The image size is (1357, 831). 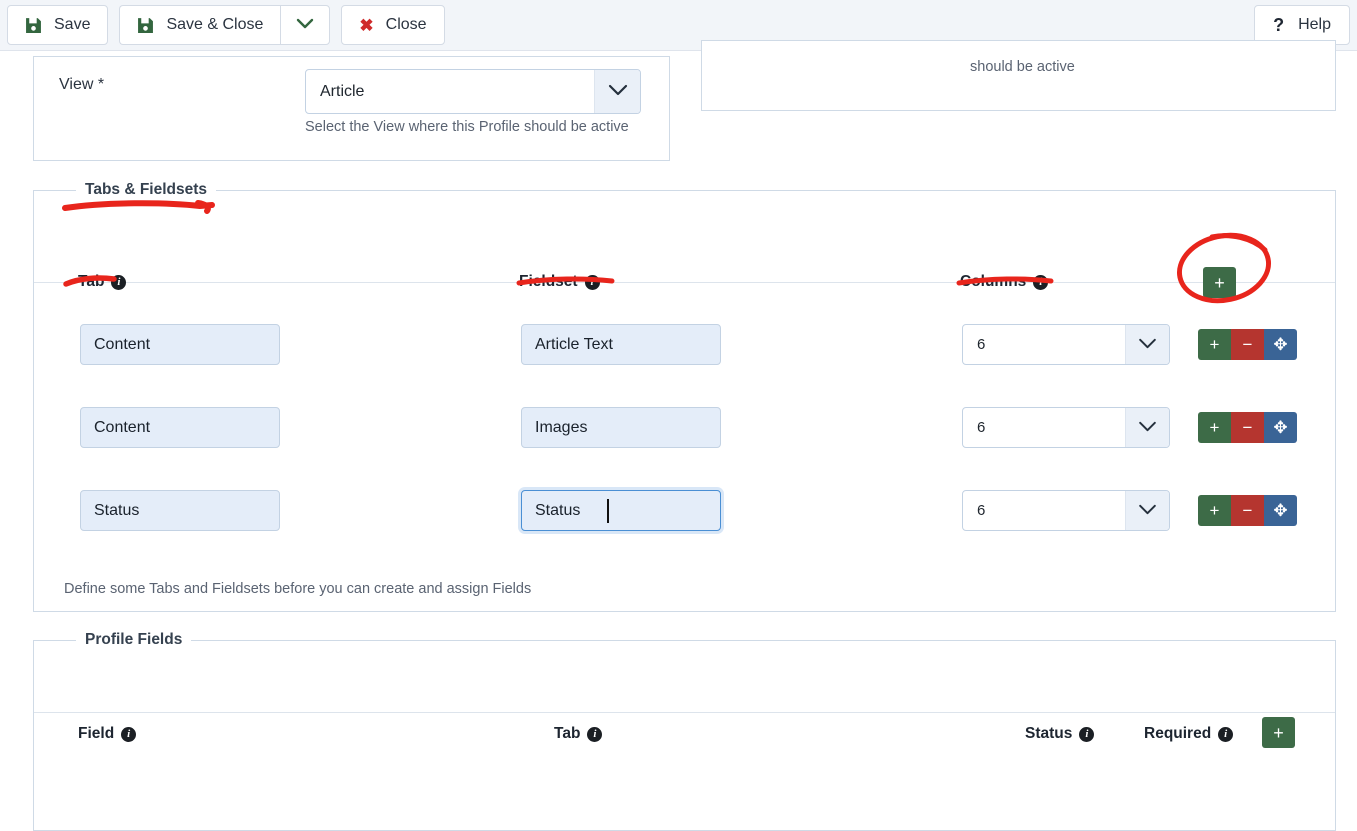 What do you see at coordinates (684, 282) in the screenshot?
I see `tabs-table-header-rule` at bounding box center [684, 282].